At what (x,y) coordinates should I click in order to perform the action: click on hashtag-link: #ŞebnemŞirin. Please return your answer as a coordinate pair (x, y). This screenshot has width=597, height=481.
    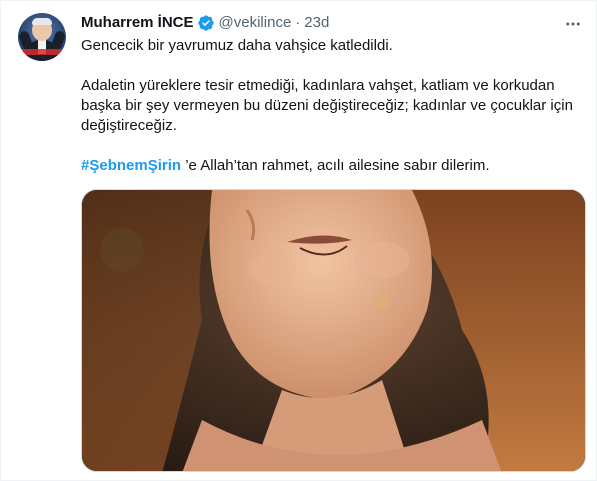
    Looking at the image, I should click on (131, 165).